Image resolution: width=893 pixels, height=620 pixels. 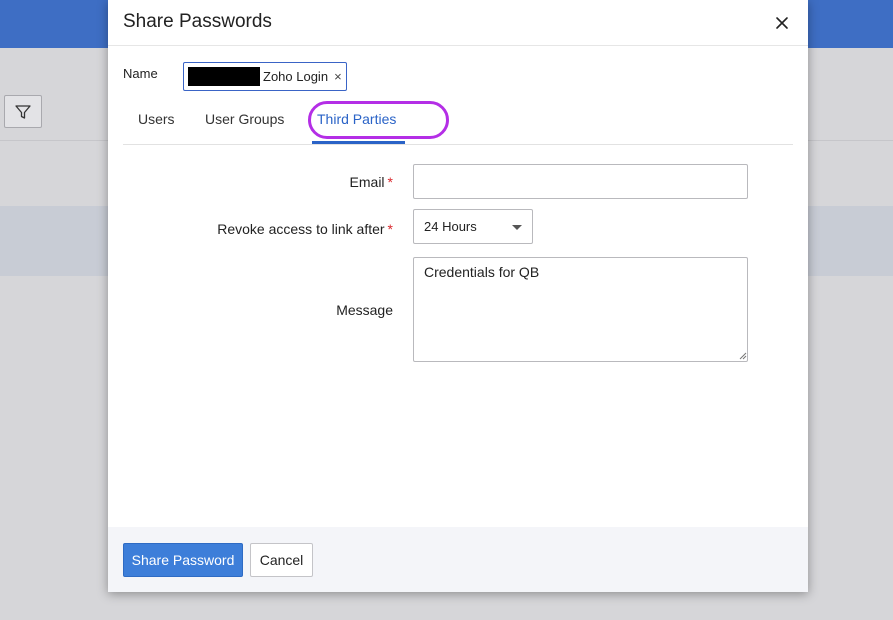 What do you see at coordinates (580, 309) in the screenshot?
I see `message-textarea: Credentials for QB` at bounding box center [580, 309].